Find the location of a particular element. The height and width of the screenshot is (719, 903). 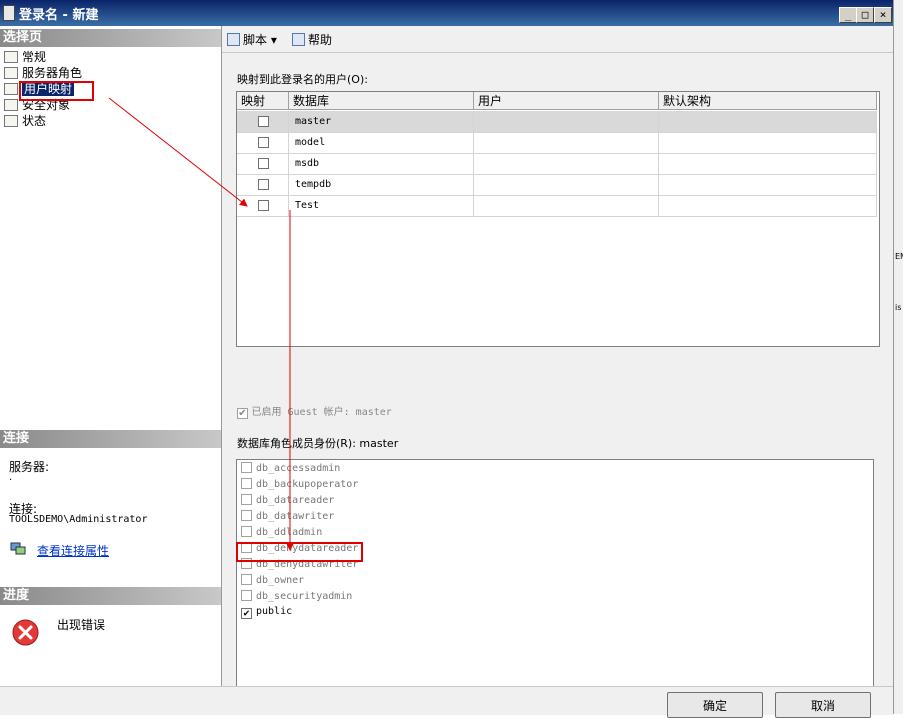

annotation-arrows is located at coordinates (201, 324).